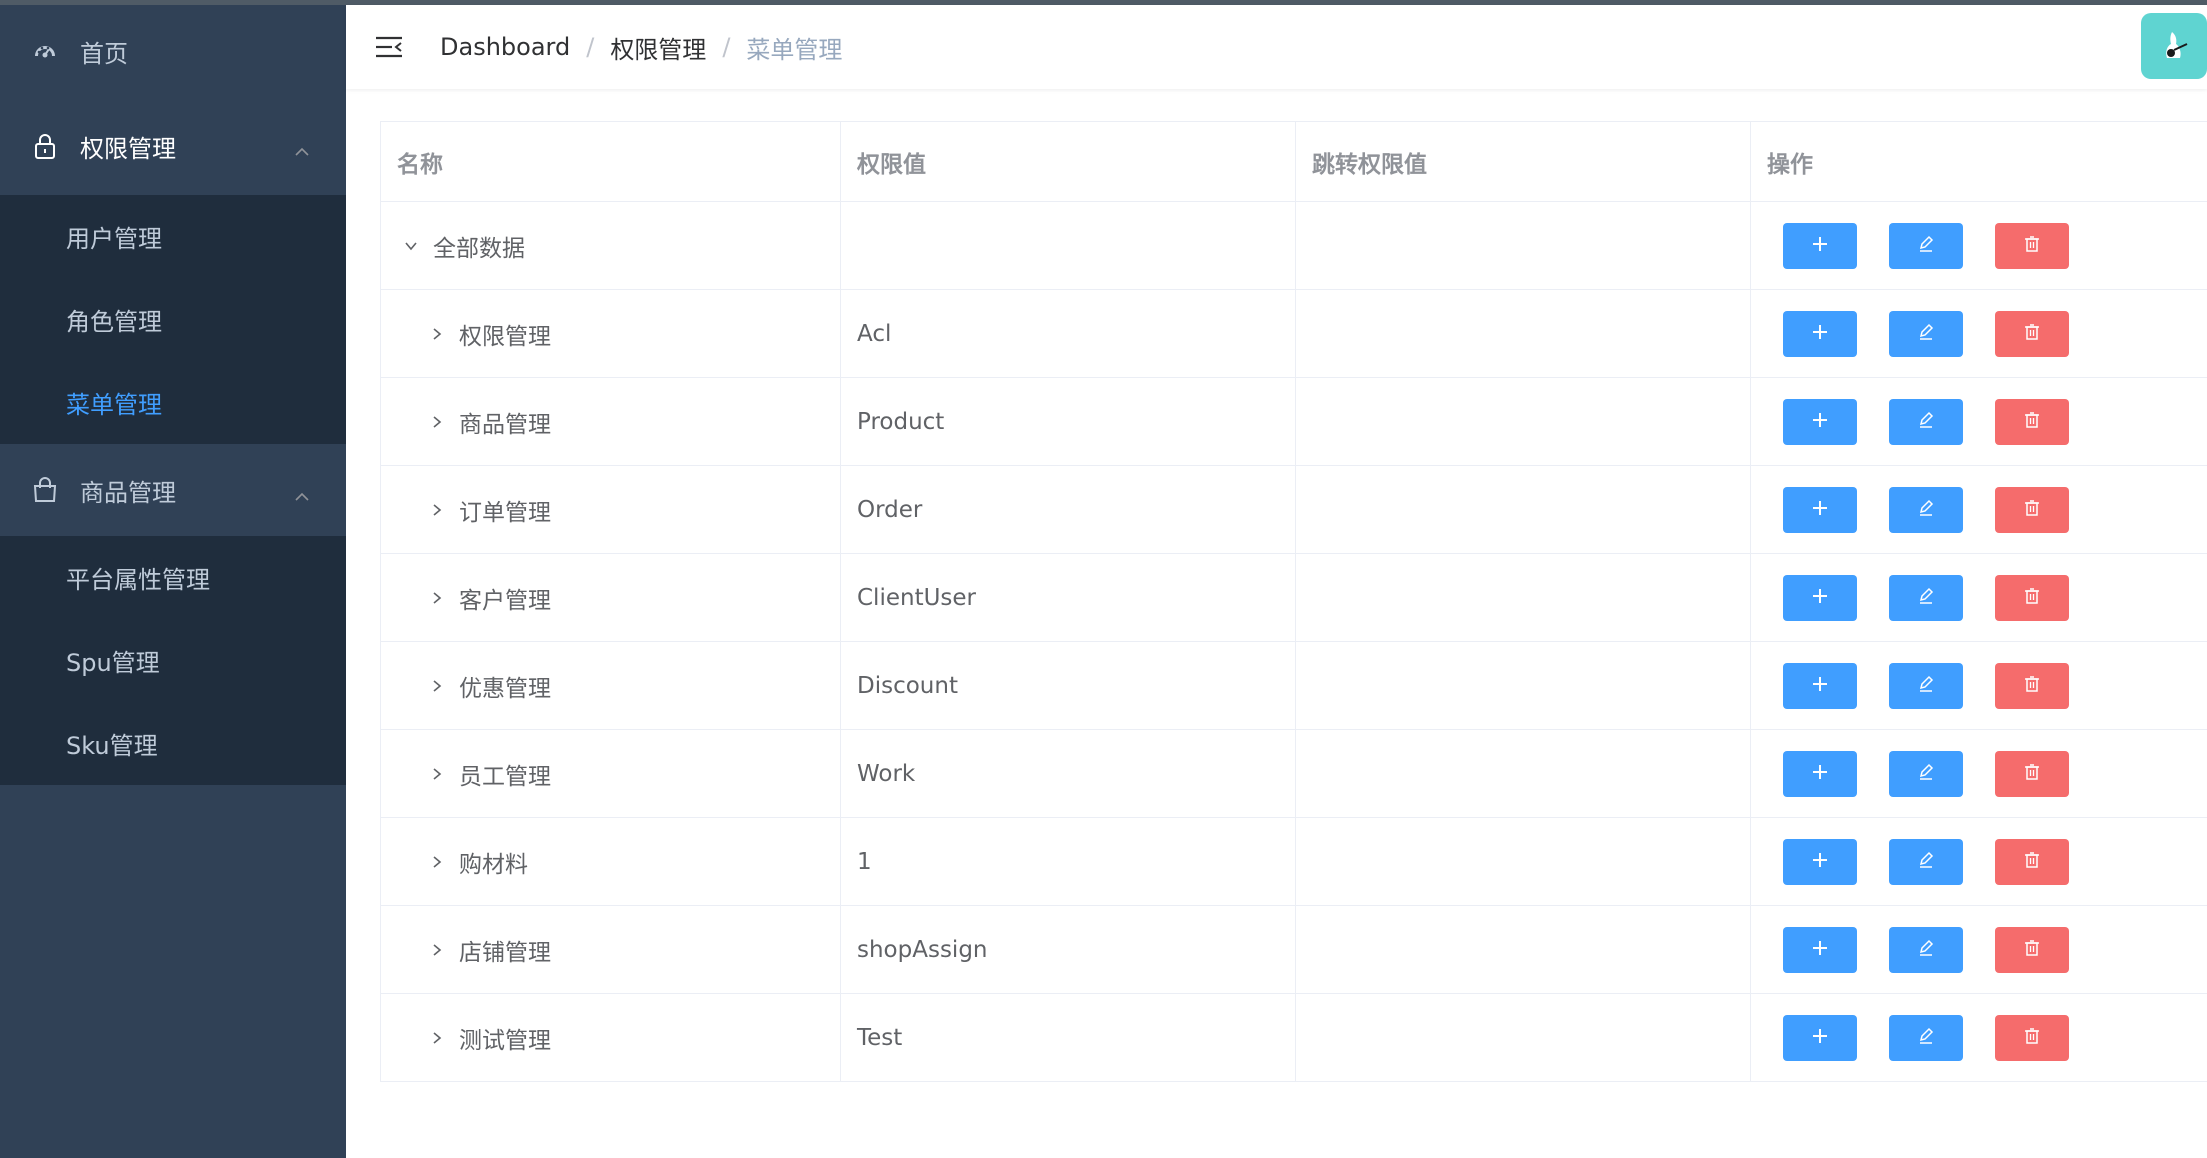 The height and width of the screenshot is (1158, 2207). What do you see at coordinates (104, 53) in the screenshot?
I see `sidebar-item-home-label: 首页` at bounding box center [104, 53].